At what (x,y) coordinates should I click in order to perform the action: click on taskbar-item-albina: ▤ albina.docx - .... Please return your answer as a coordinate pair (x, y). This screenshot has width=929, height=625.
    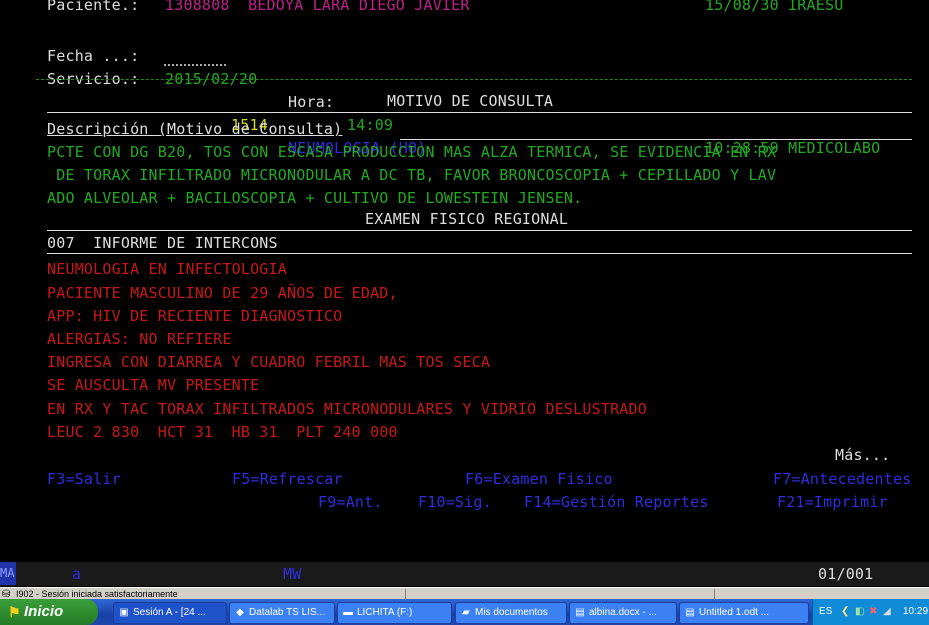
    Looking at the image, I should click on (623, 613).